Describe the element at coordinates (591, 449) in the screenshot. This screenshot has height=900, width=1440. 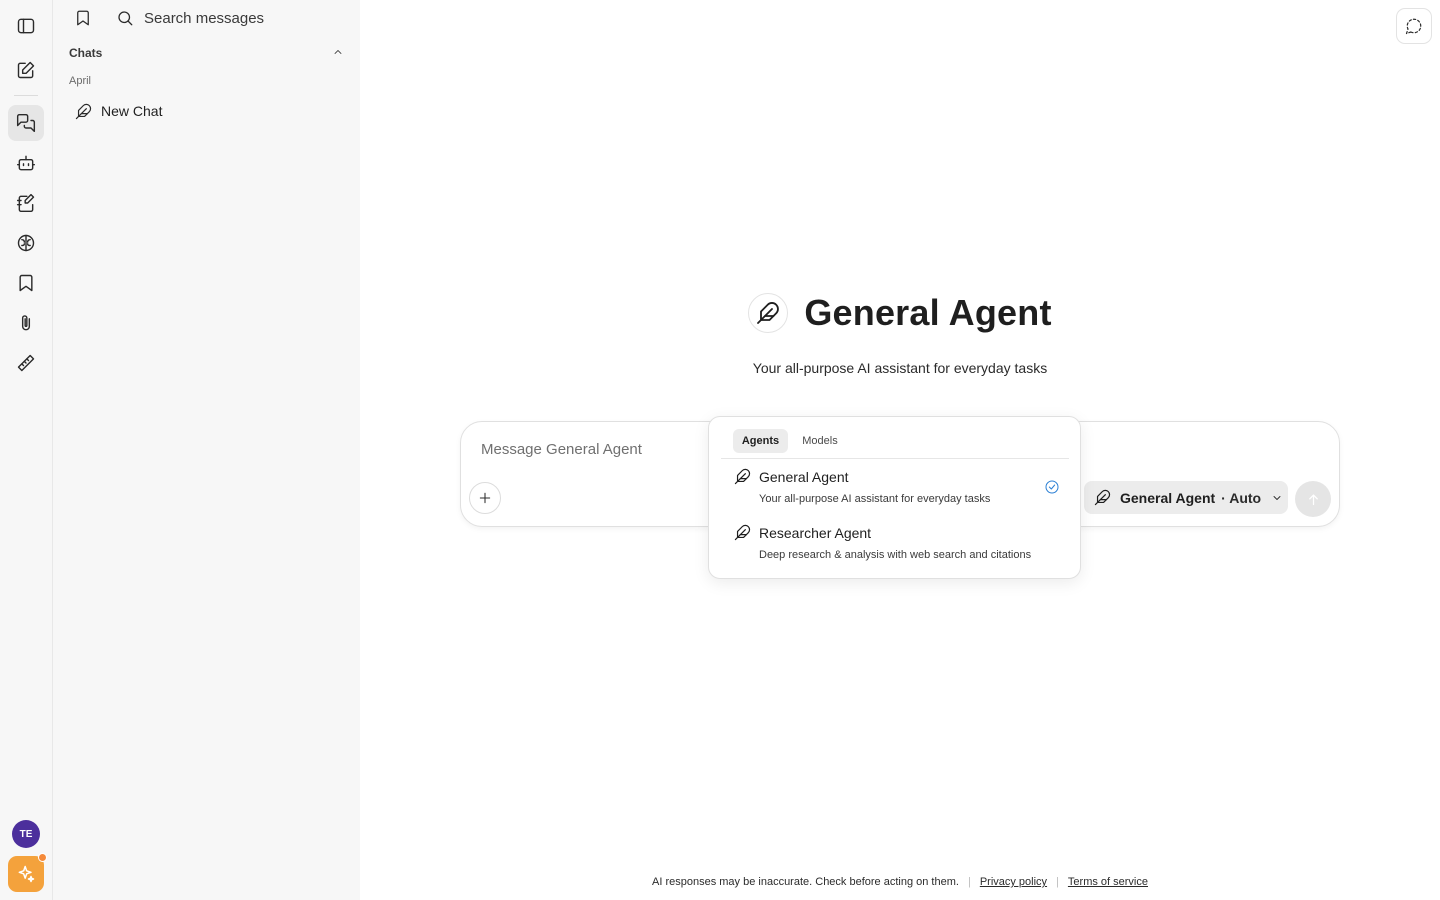
I see `message-input` at that location.